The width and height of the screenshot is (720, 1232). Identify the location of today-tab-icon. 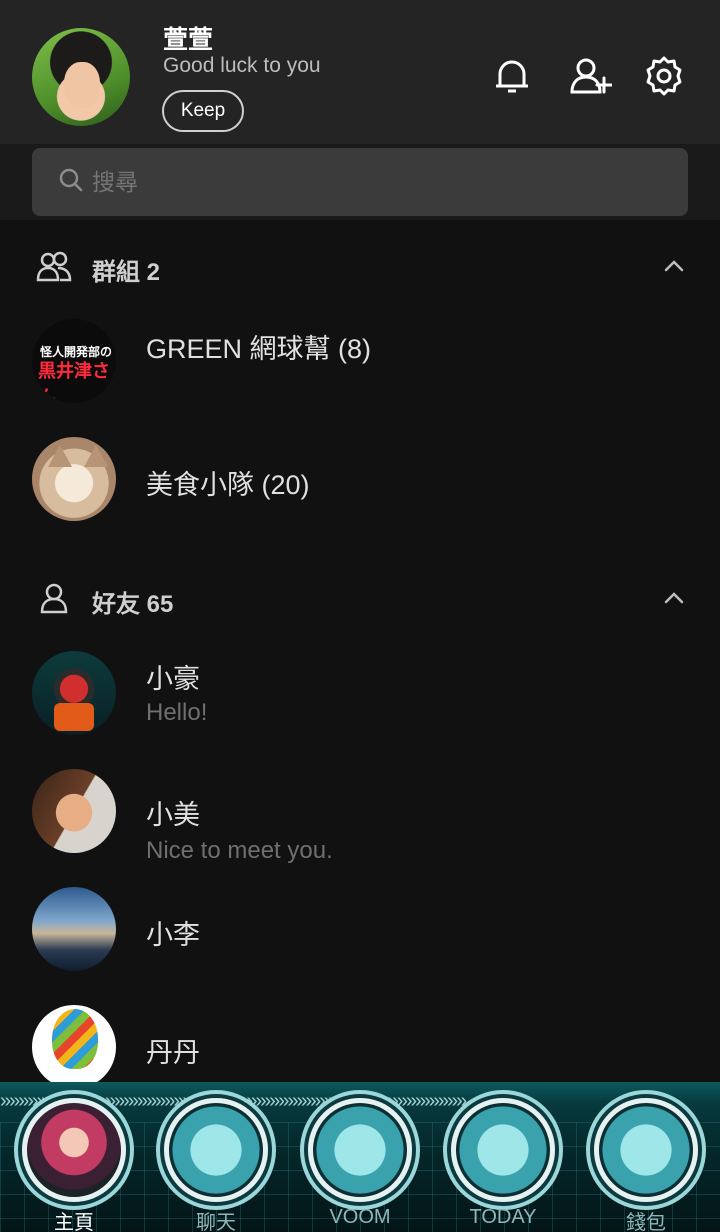
(503, 1150).